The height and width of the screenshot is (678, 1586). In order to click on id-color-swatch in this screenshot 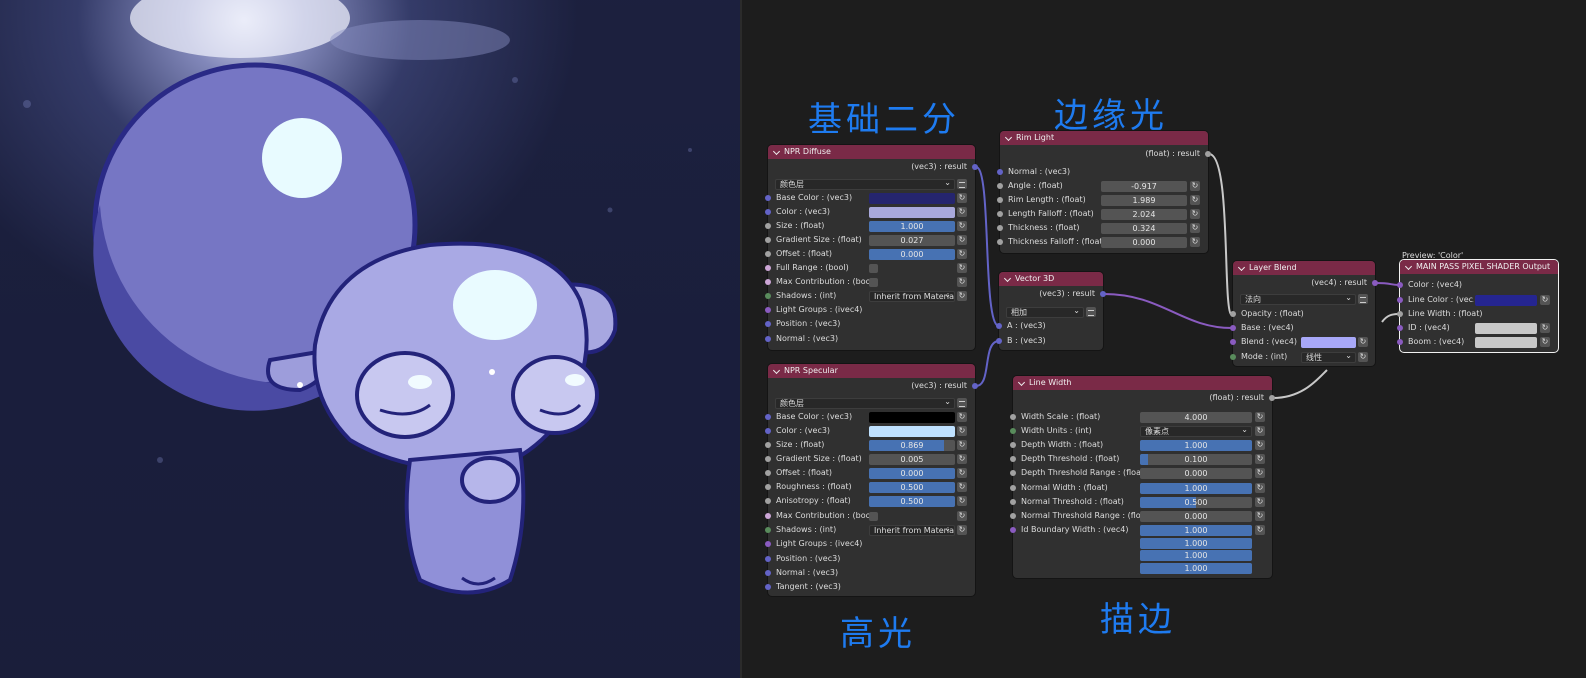, I will do `click(1506, 328)`.